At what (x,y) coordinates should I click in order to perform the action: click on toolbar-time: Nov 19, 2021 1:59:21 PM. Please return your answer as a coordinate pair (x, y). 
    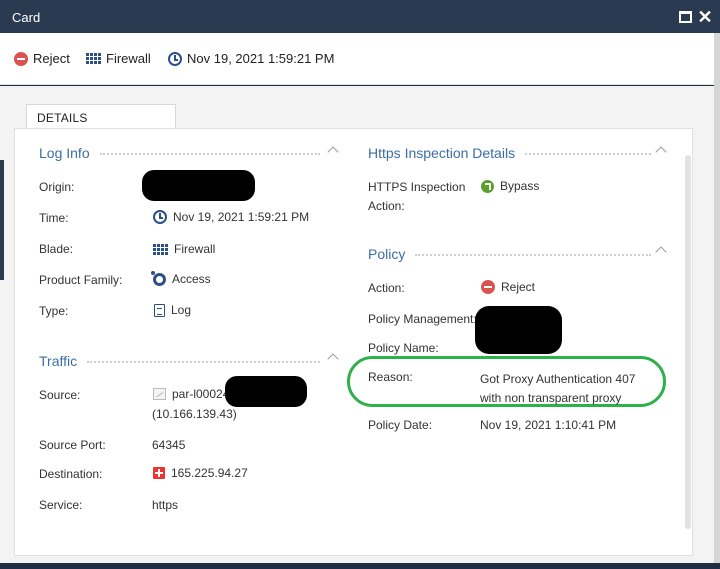
    Looking at the image, I should click on (251, 58).